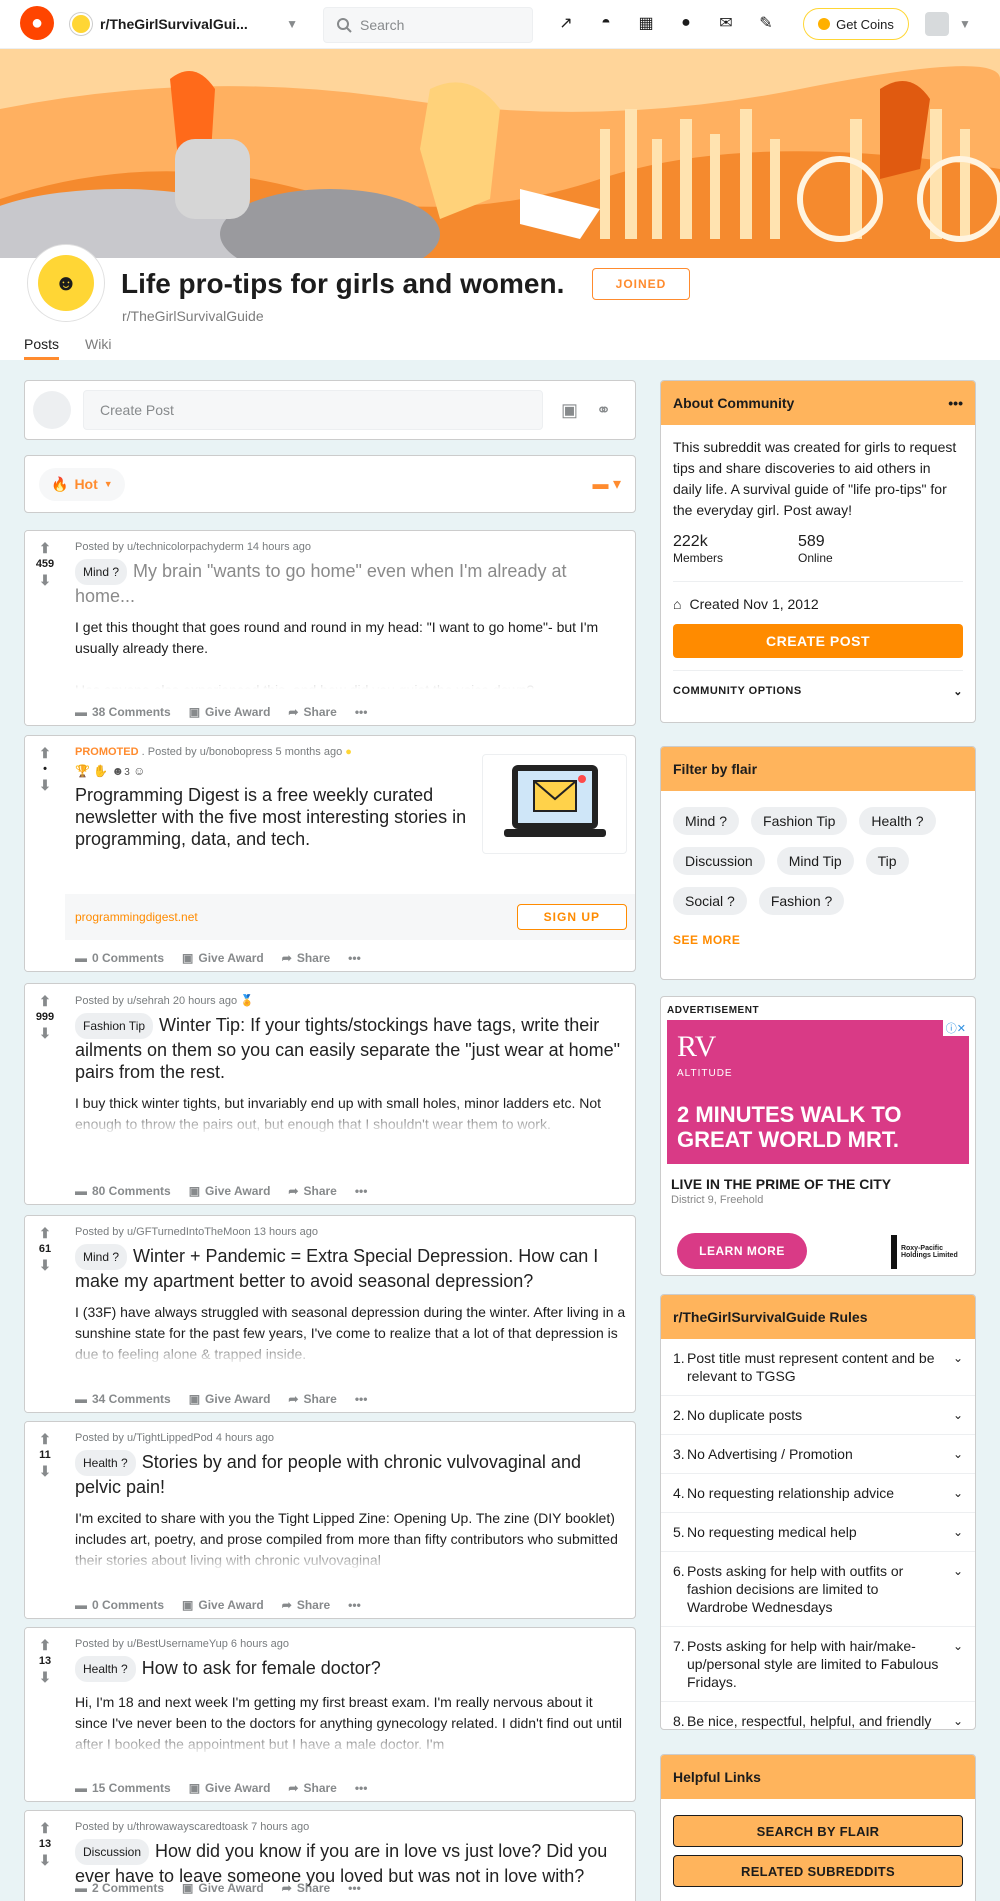 The height and width of the screenshot is (1901, 1000). Describe the element at coordinates (114, 1026) in the screenshot. I see `post-flair: Fashion Tip` at that location.